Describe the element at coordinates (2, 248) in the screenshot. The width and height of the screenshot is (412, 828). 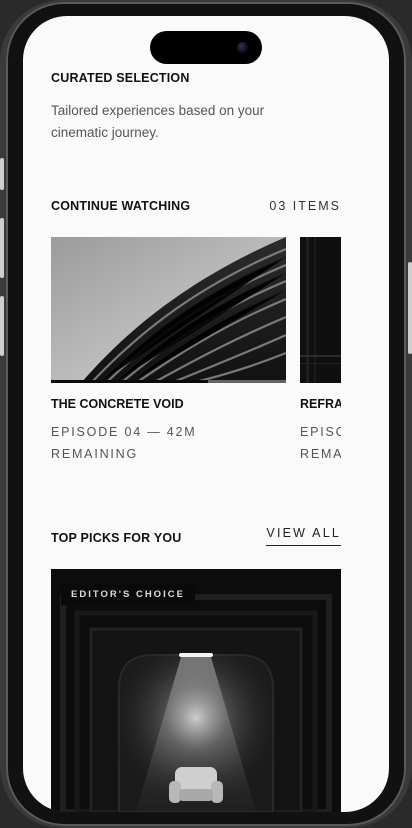
I see `volume-up-button` at that location.